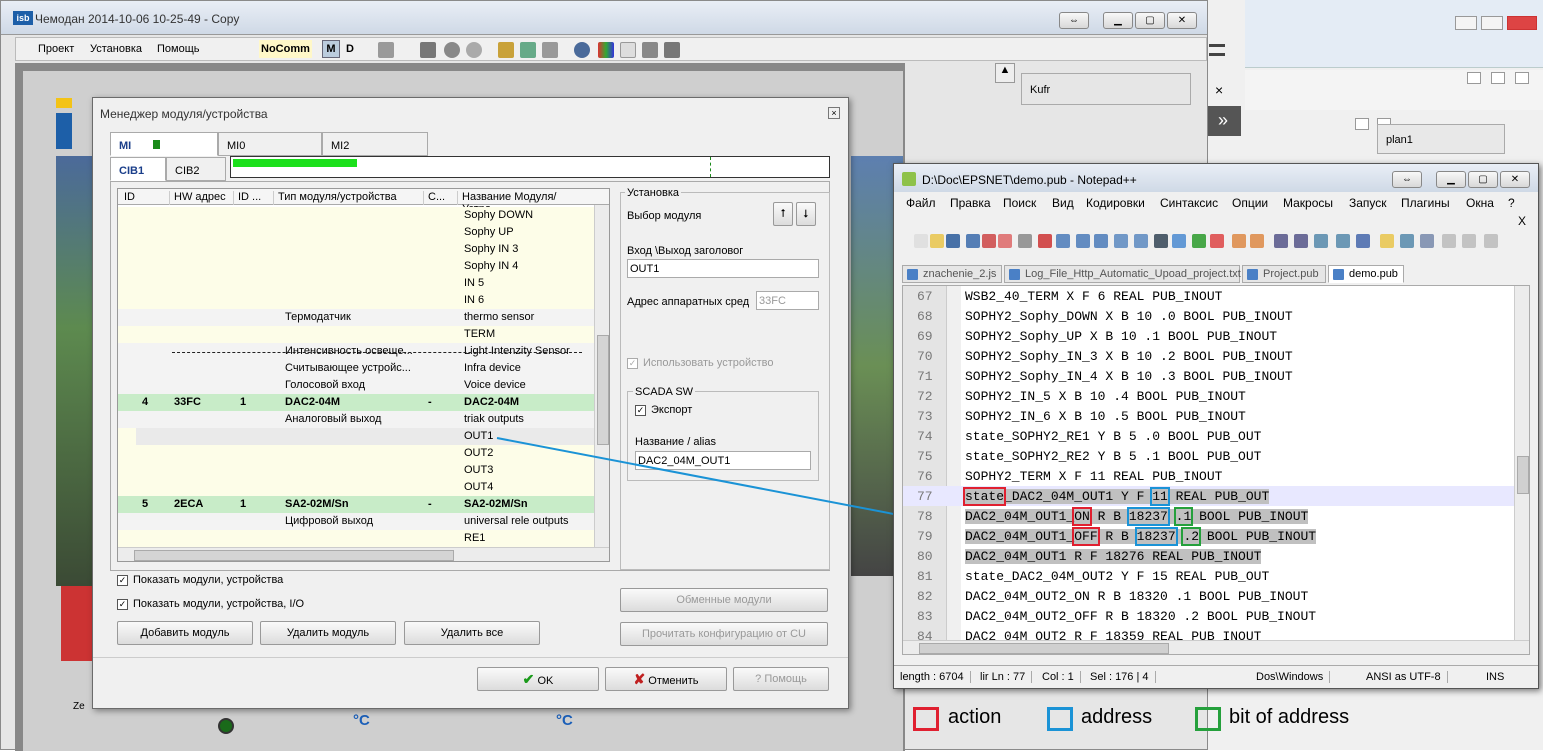 Image resolution: width=1543 pixels, height=751 pixels. I want to click on line-number: 74, so click(925, 436).